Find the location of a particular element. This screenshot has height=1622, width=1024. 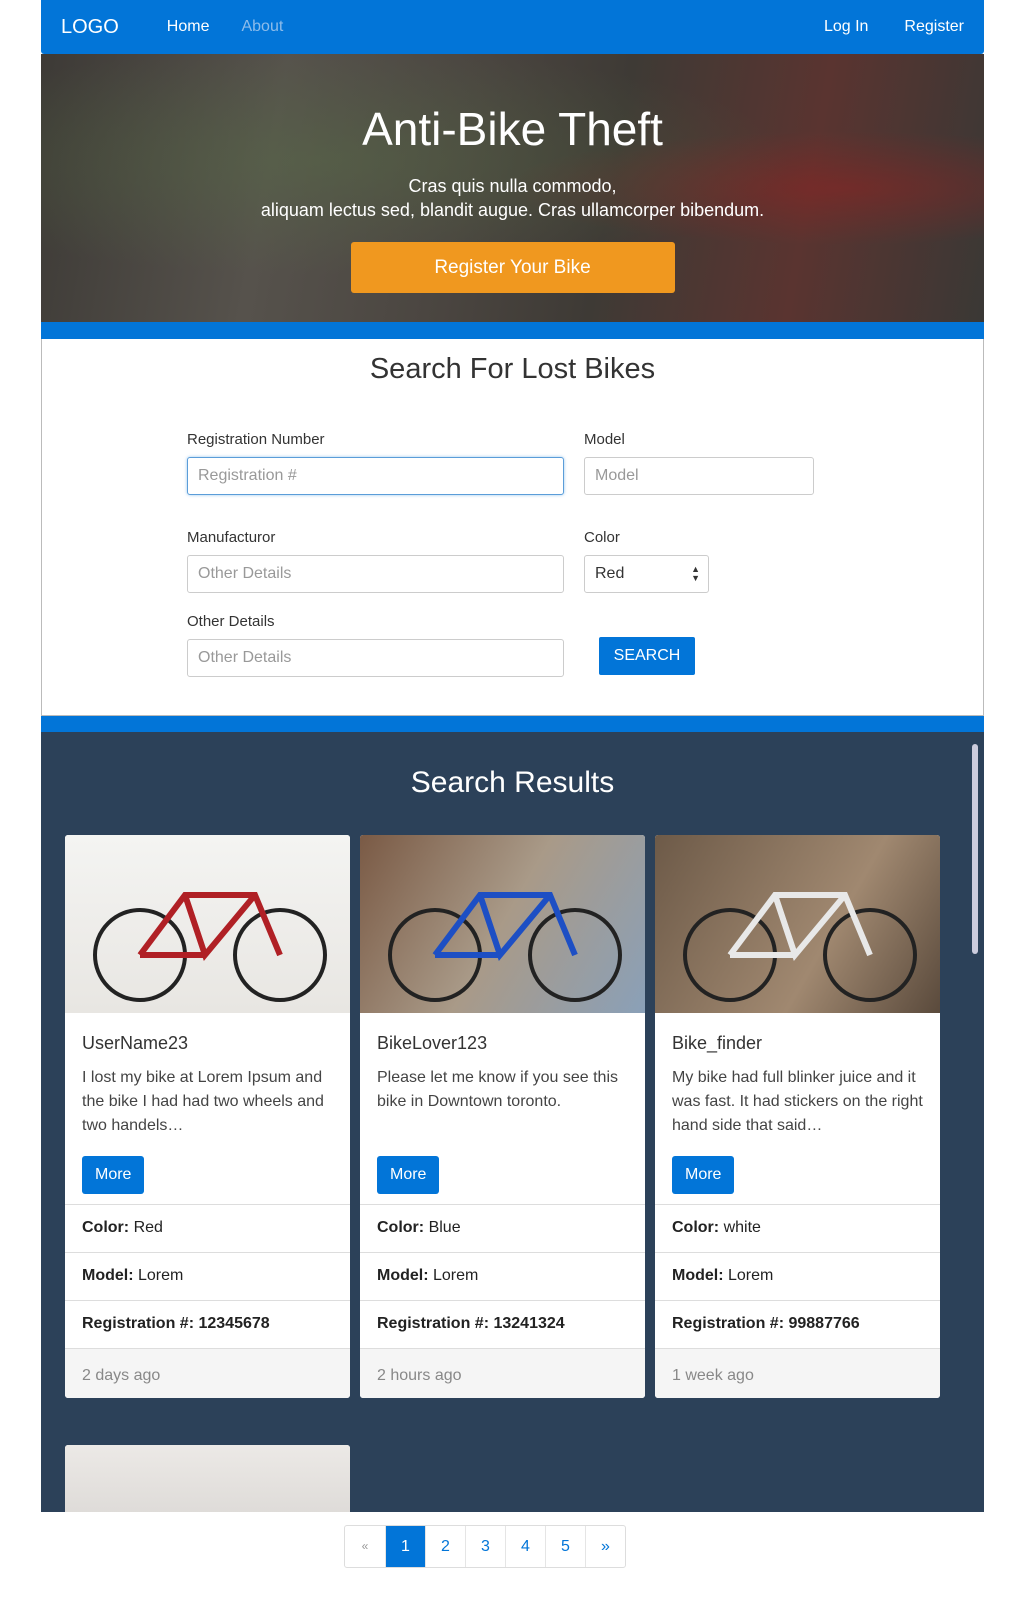

result-card is located at coordinates (207, 1478).